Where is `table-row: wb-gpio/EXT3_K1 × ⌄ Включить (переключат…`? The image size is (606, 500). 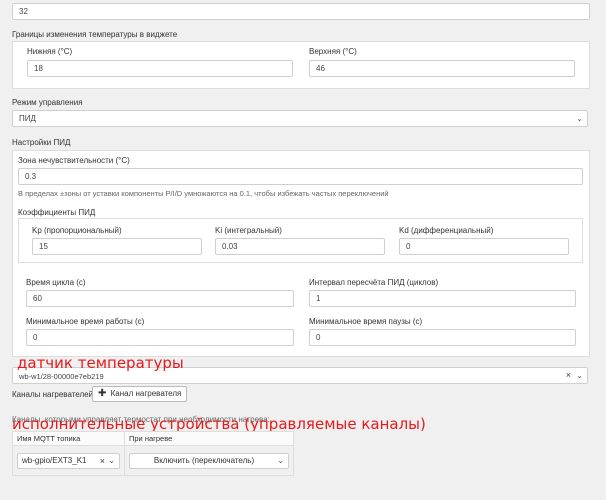 table-row: wb-gpio/EXT3_K1 × ⌄ Включить (переключат… is located at coordinates (153, 460).